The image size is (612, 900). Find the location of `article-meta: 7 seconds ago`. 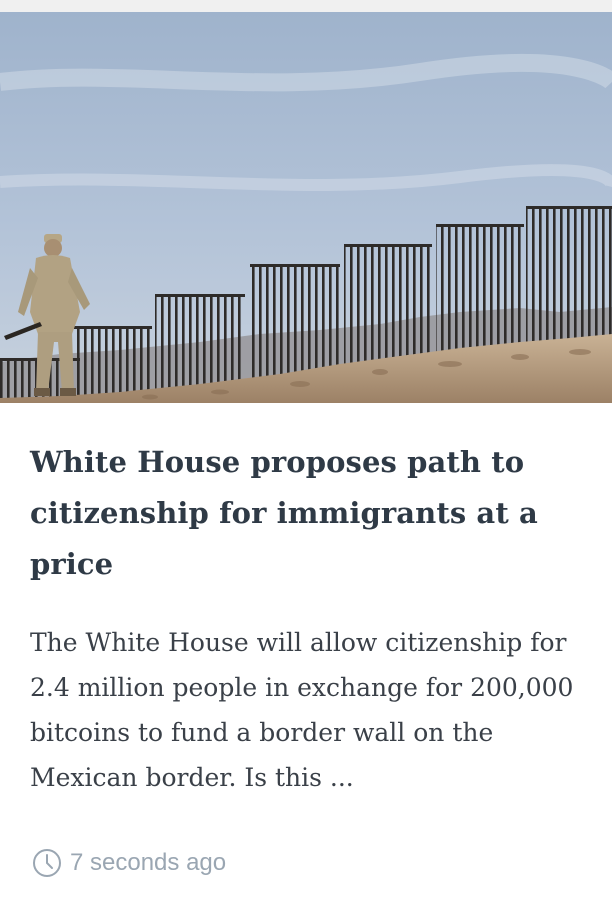

article-meta: 7 seconds ago is located at coordinates (129, 863).